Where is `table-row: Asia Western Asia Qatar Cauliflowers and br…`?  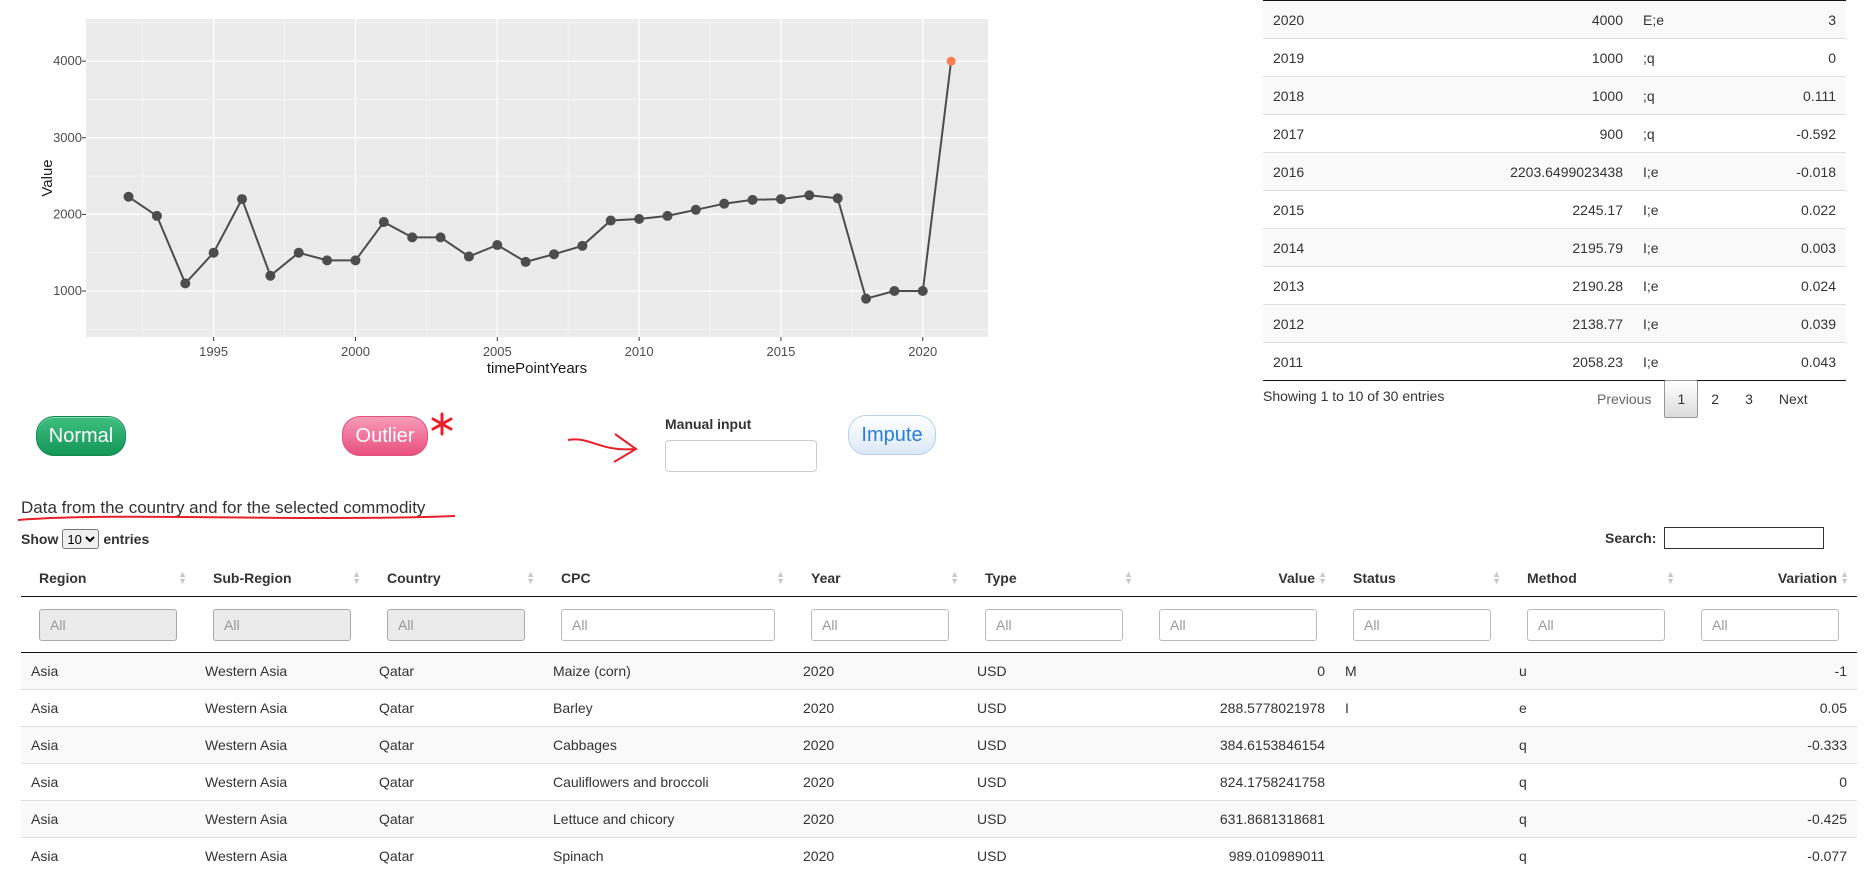 table-row: Asia Western Asia Qatar Cauliflowers and br… is located at coordinates (939, 782).